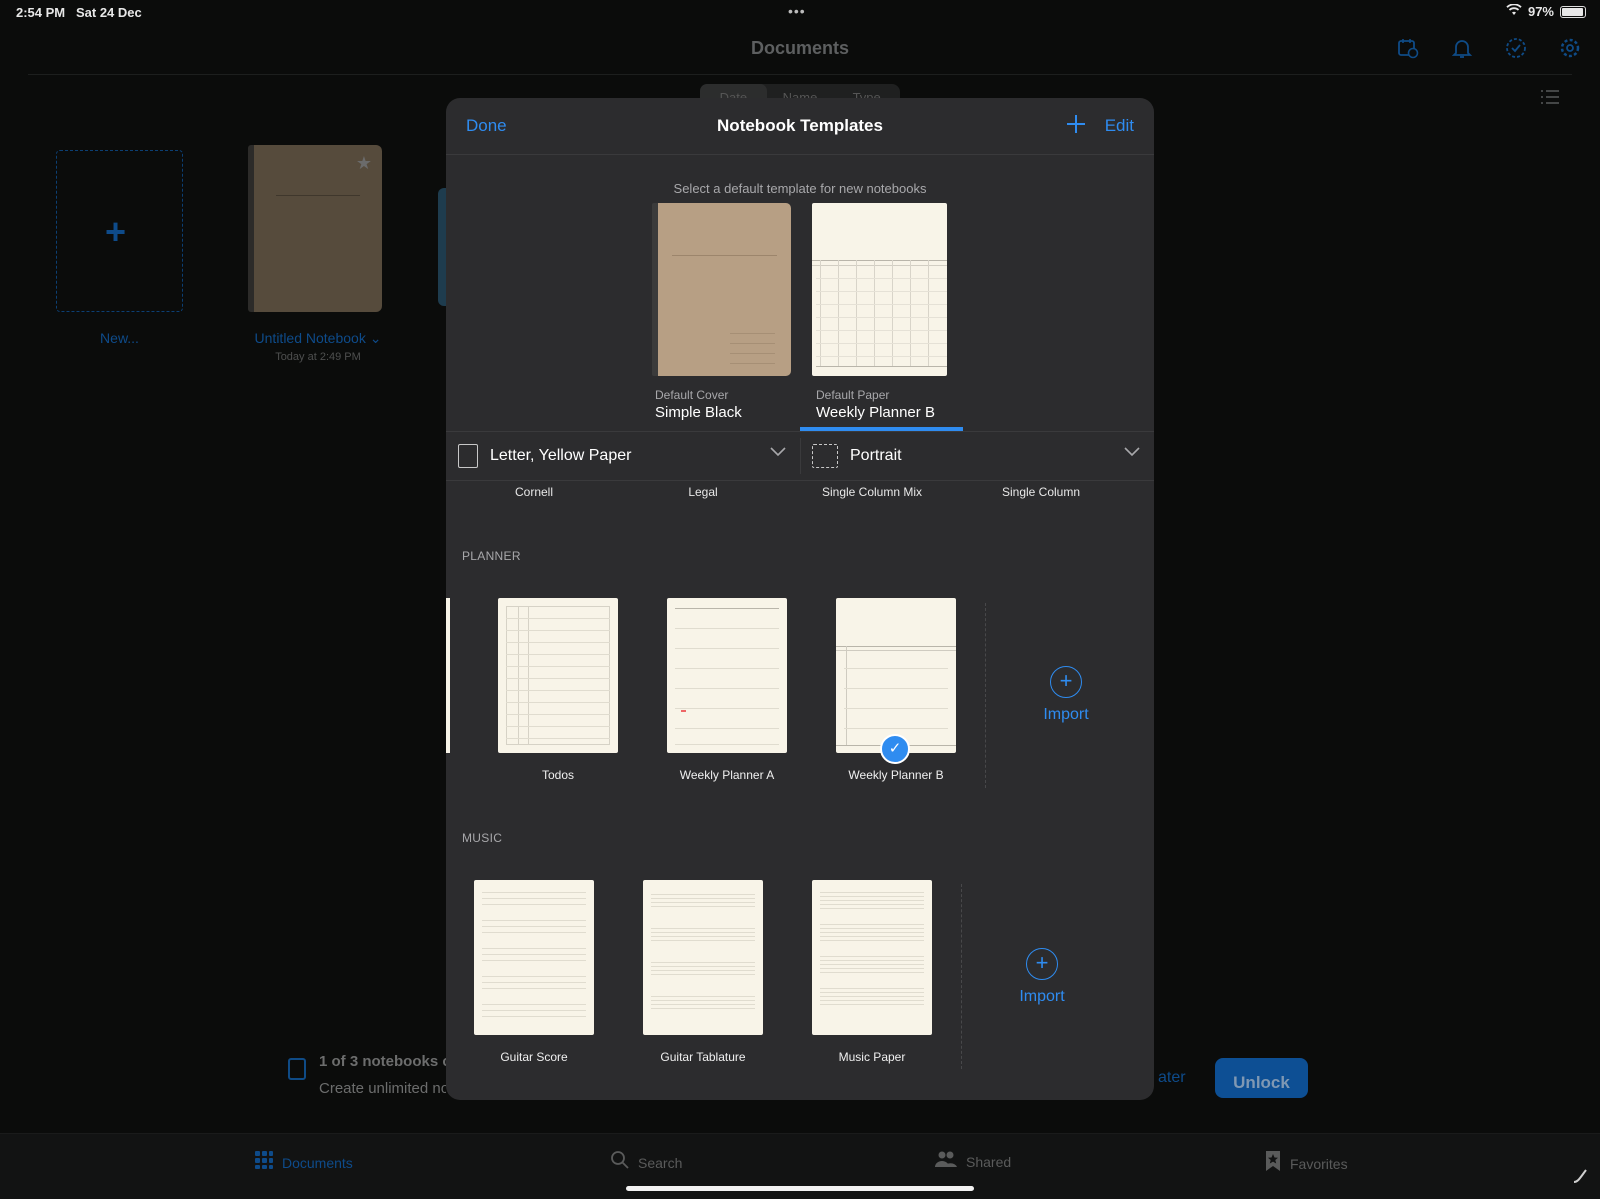 The height and width of the screenshot is (1199, 1600). Describe the element at coordinates (876, 455) in the screenshot. I see `orientation-value: Portrait` at that location.